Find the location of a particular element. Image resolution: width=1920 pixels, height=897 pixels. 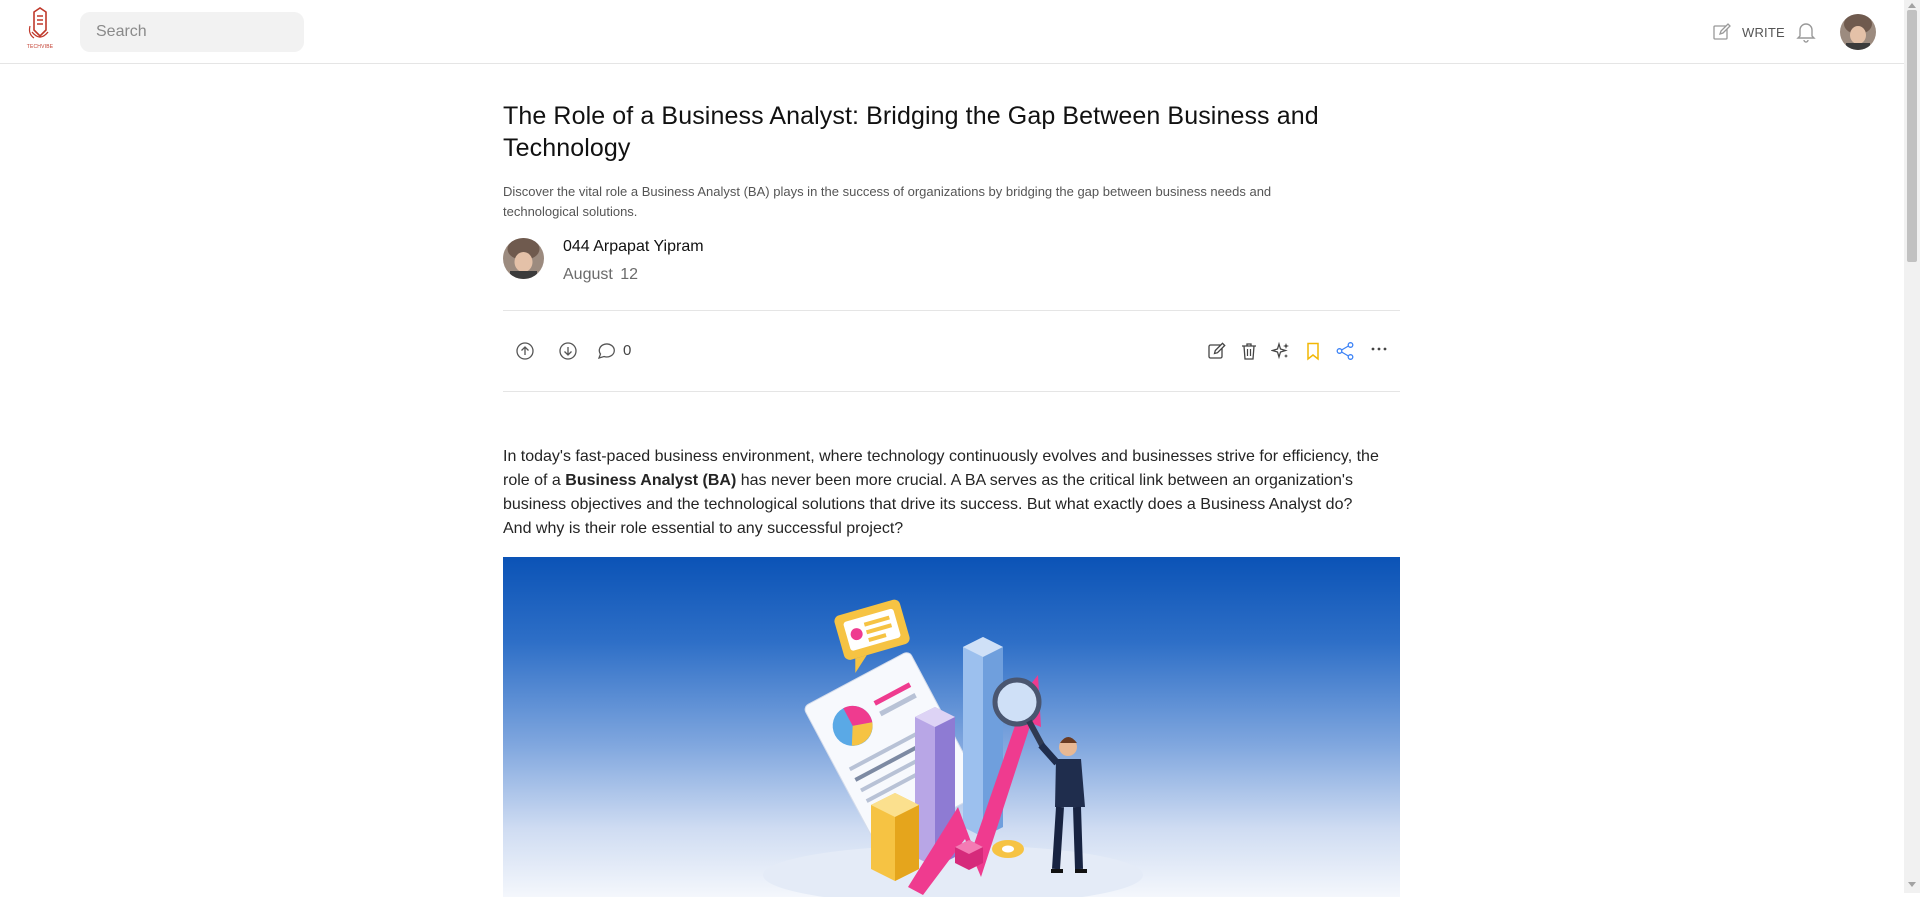

comment-icon is located at coordinates (606, 351).